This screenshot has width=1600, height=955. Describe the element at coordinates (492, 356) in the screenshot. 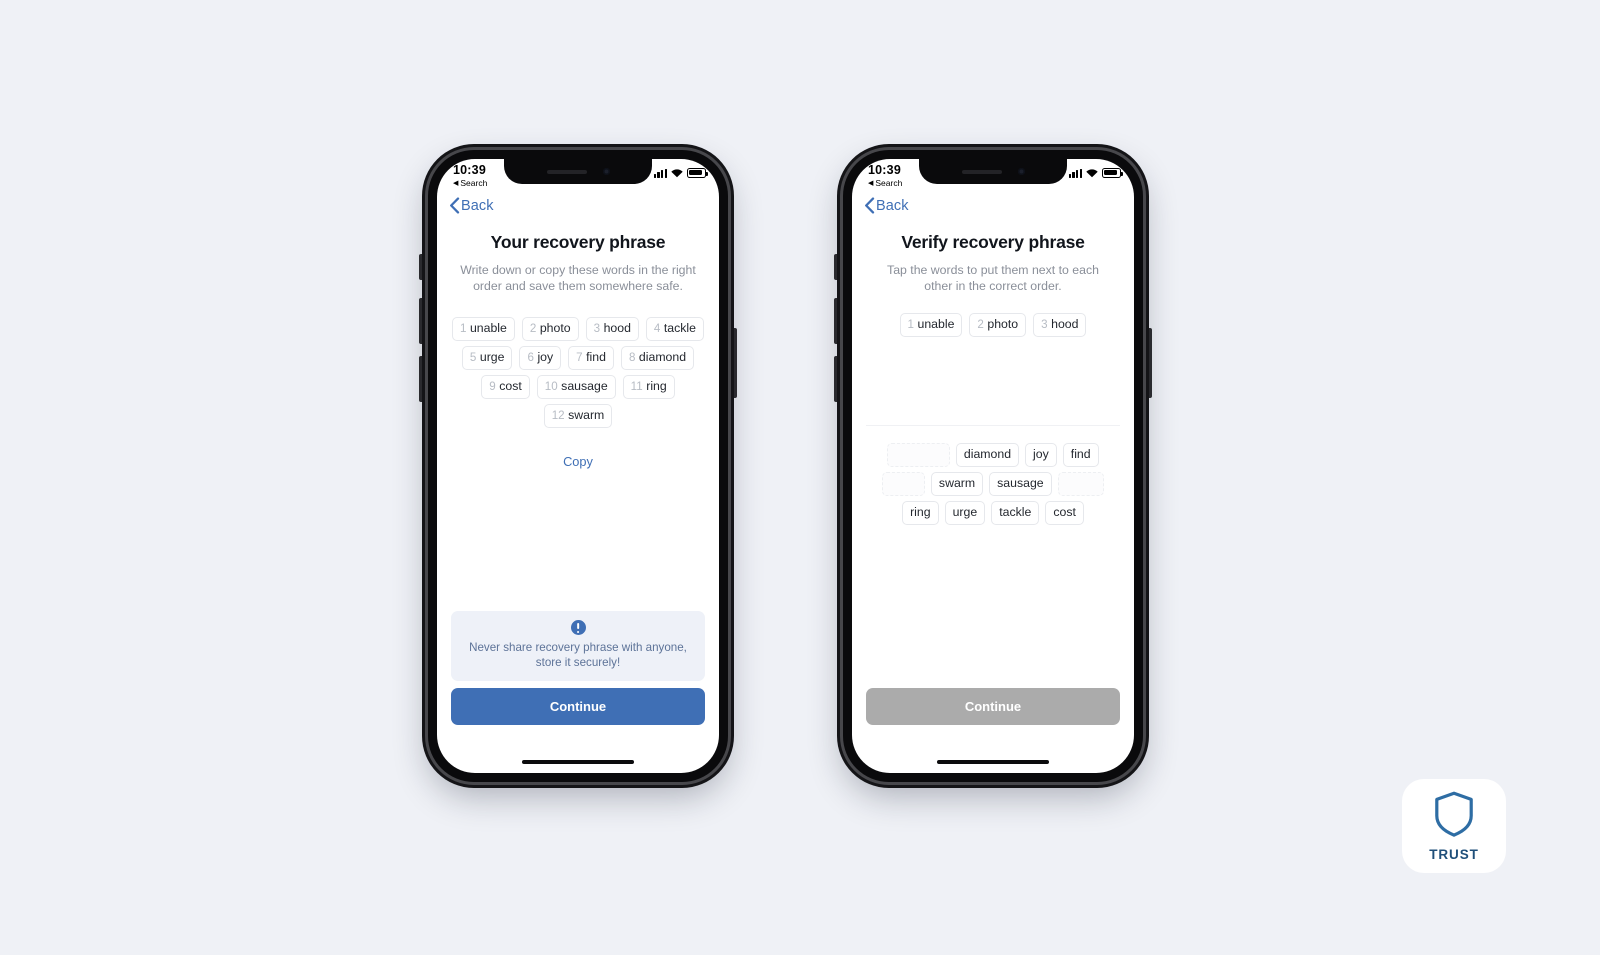

I see `word-text: urge` at that location.